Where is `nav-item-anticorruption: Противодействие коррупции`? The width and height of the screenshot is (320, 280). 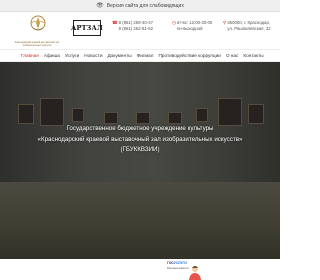 nav-item-anticorruption: Противодействие коррупции is located at coordinates (190, 55).